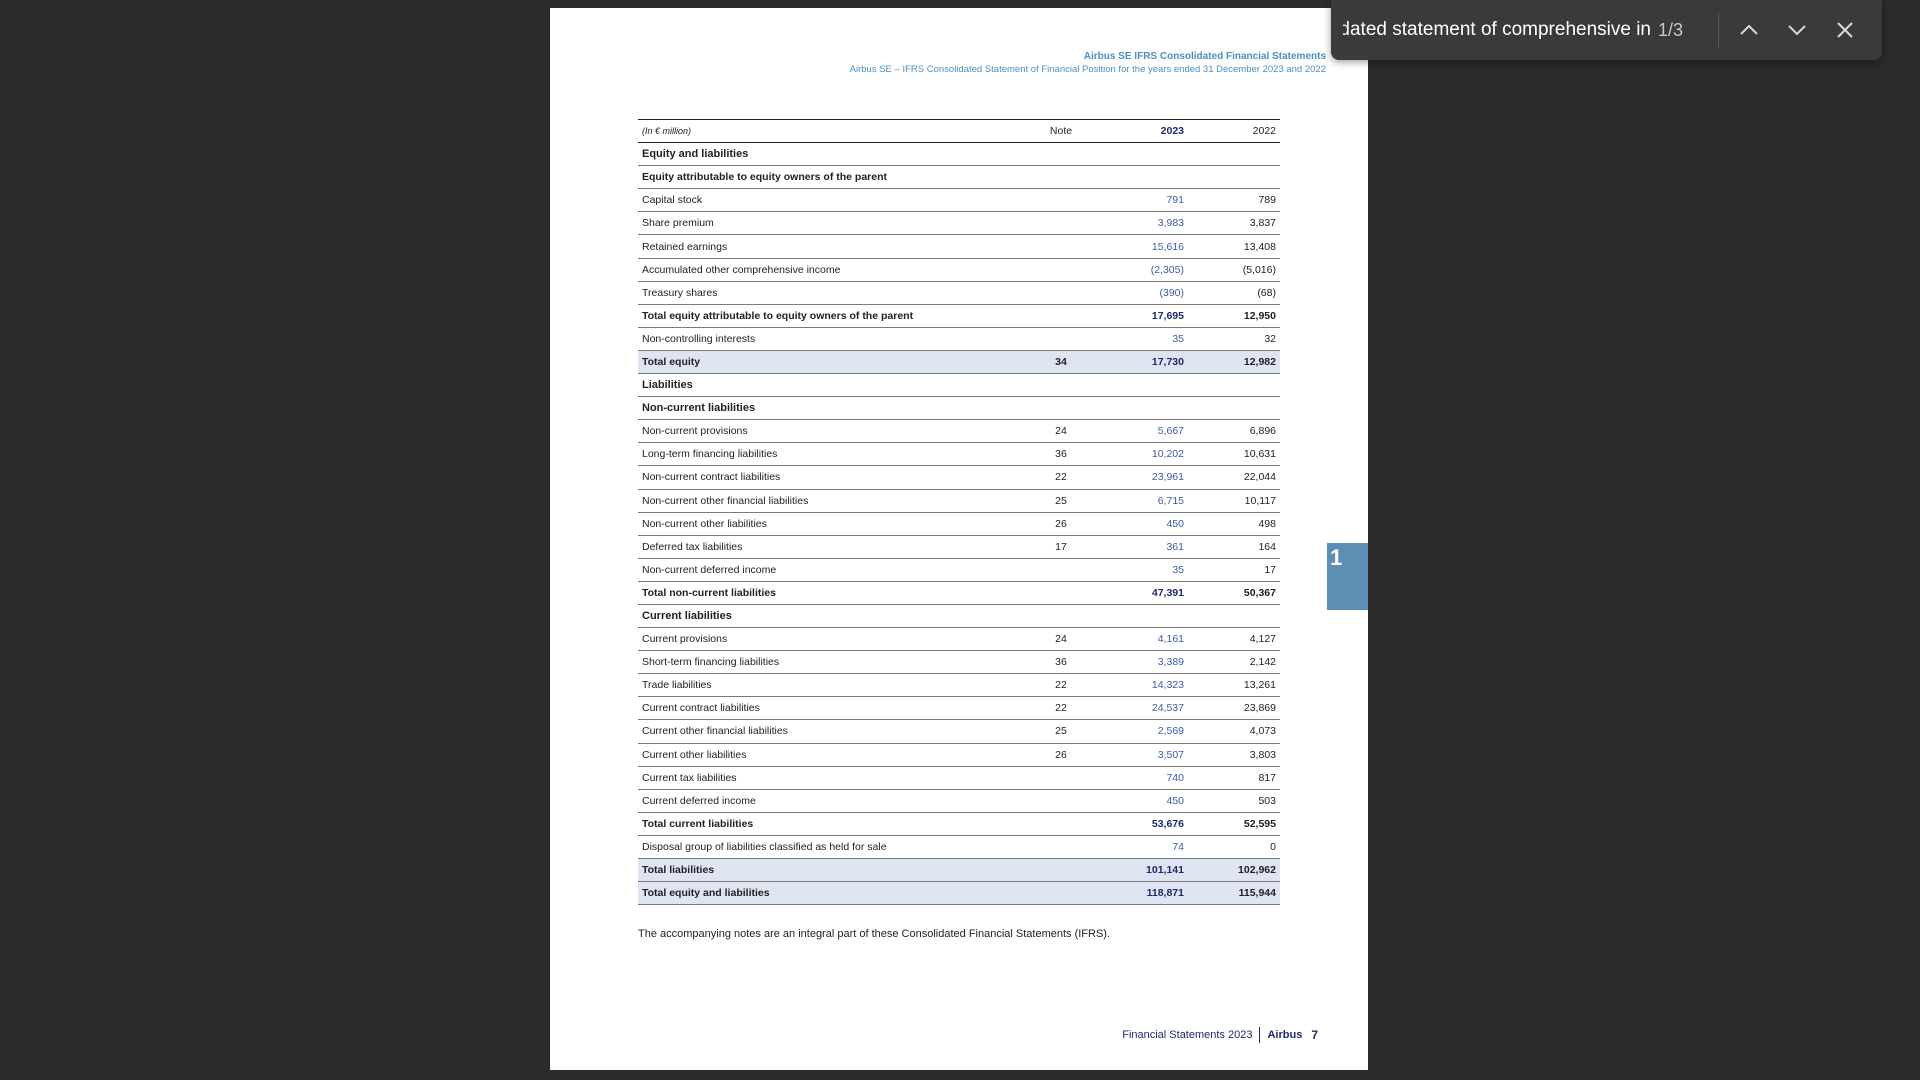  What do you see at coordinates (1061, 662) in the screenshot?
I see `row-note: 36` at bounding box center [1061, 662].